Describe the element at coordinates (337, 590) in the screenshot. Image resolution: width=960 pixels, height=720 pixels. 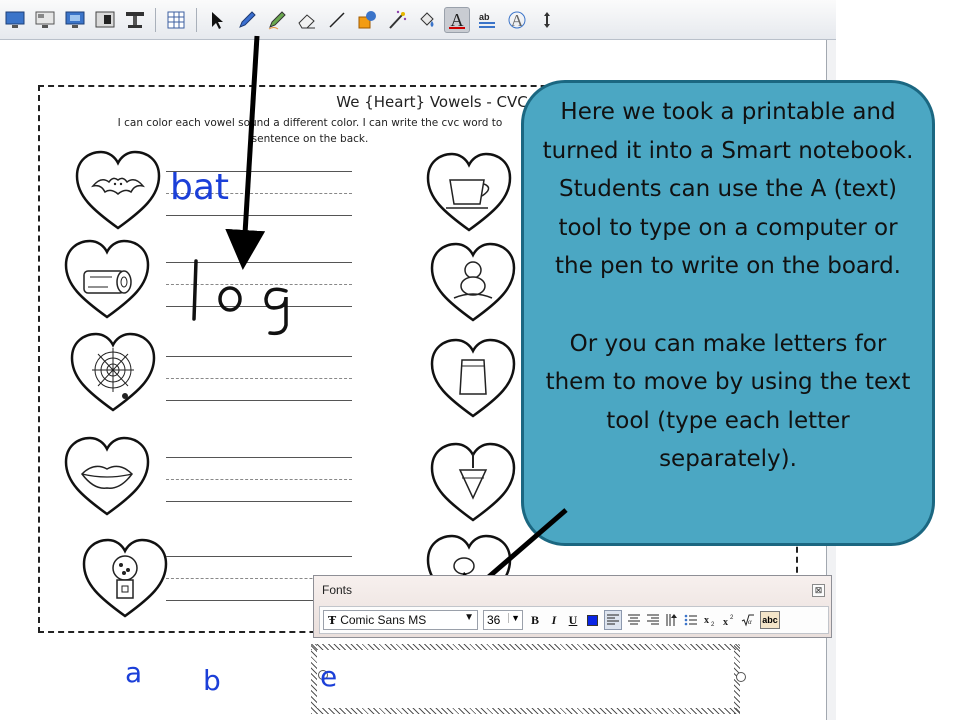
I see `fonts-panel-title: Fonts` at that location.